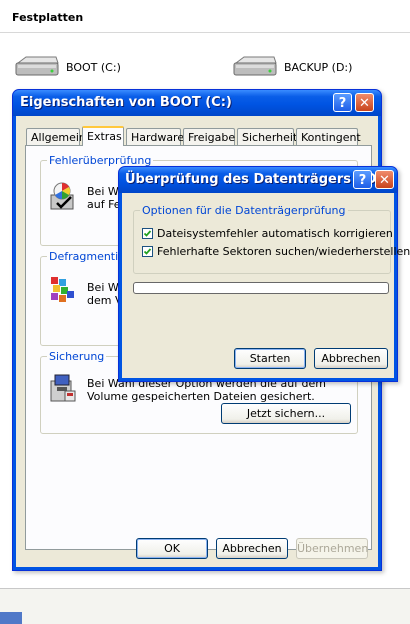  Describe the element at coordinates (351, 358) in the screenshot. I see `cancel-check-button: Abbrechen` at that location.